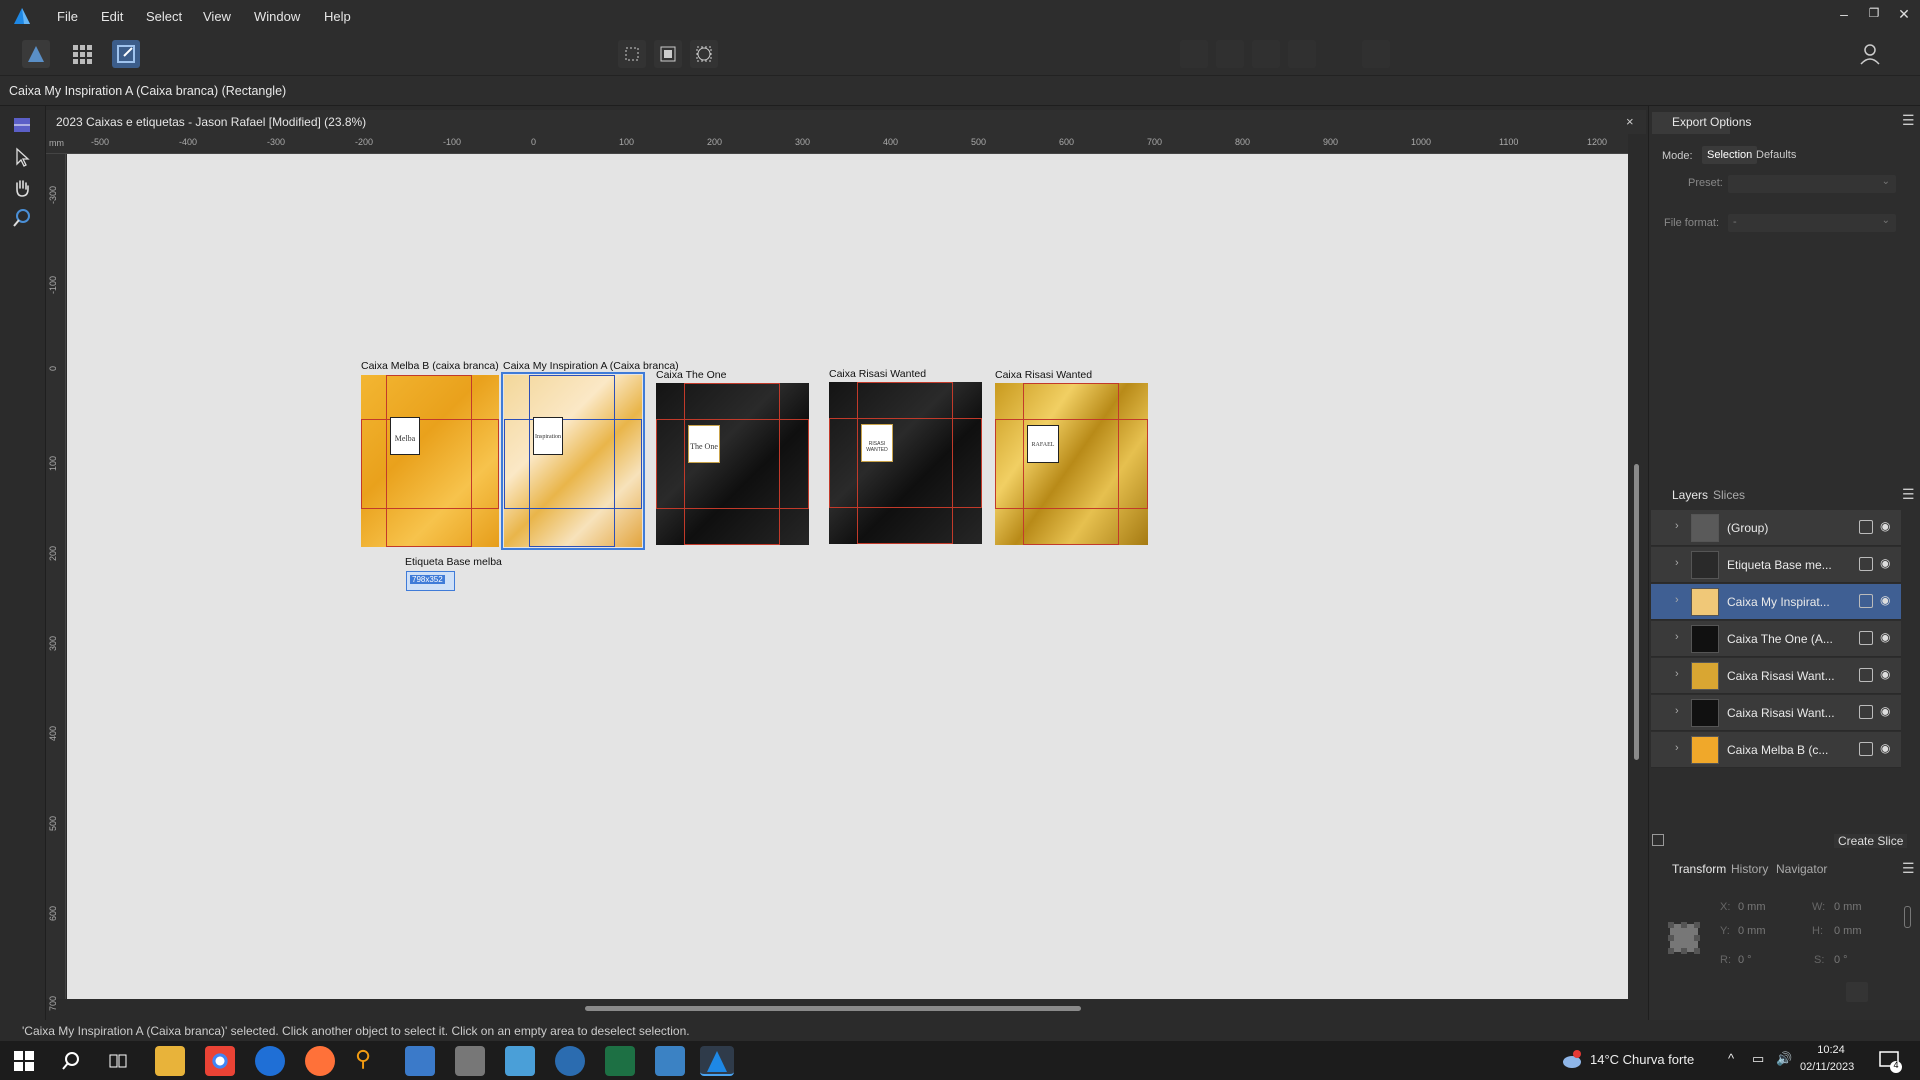 Image resolution: width=1920 pixels, height=1080 pixels. Describe the element at coordinates (24, 1061) in the screenshot. I see `windows-start-icon` at that location.